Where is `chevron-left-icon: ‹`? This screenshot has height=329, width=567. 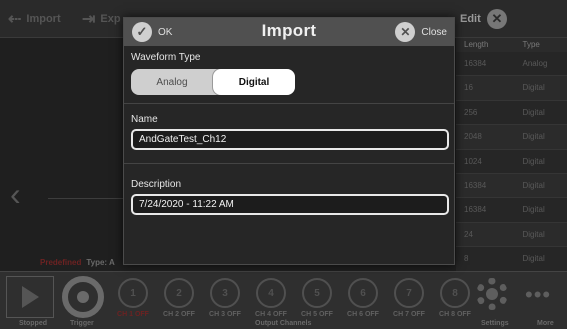 chevron-left-icon: ‹ is located at coordinates (15, 194).